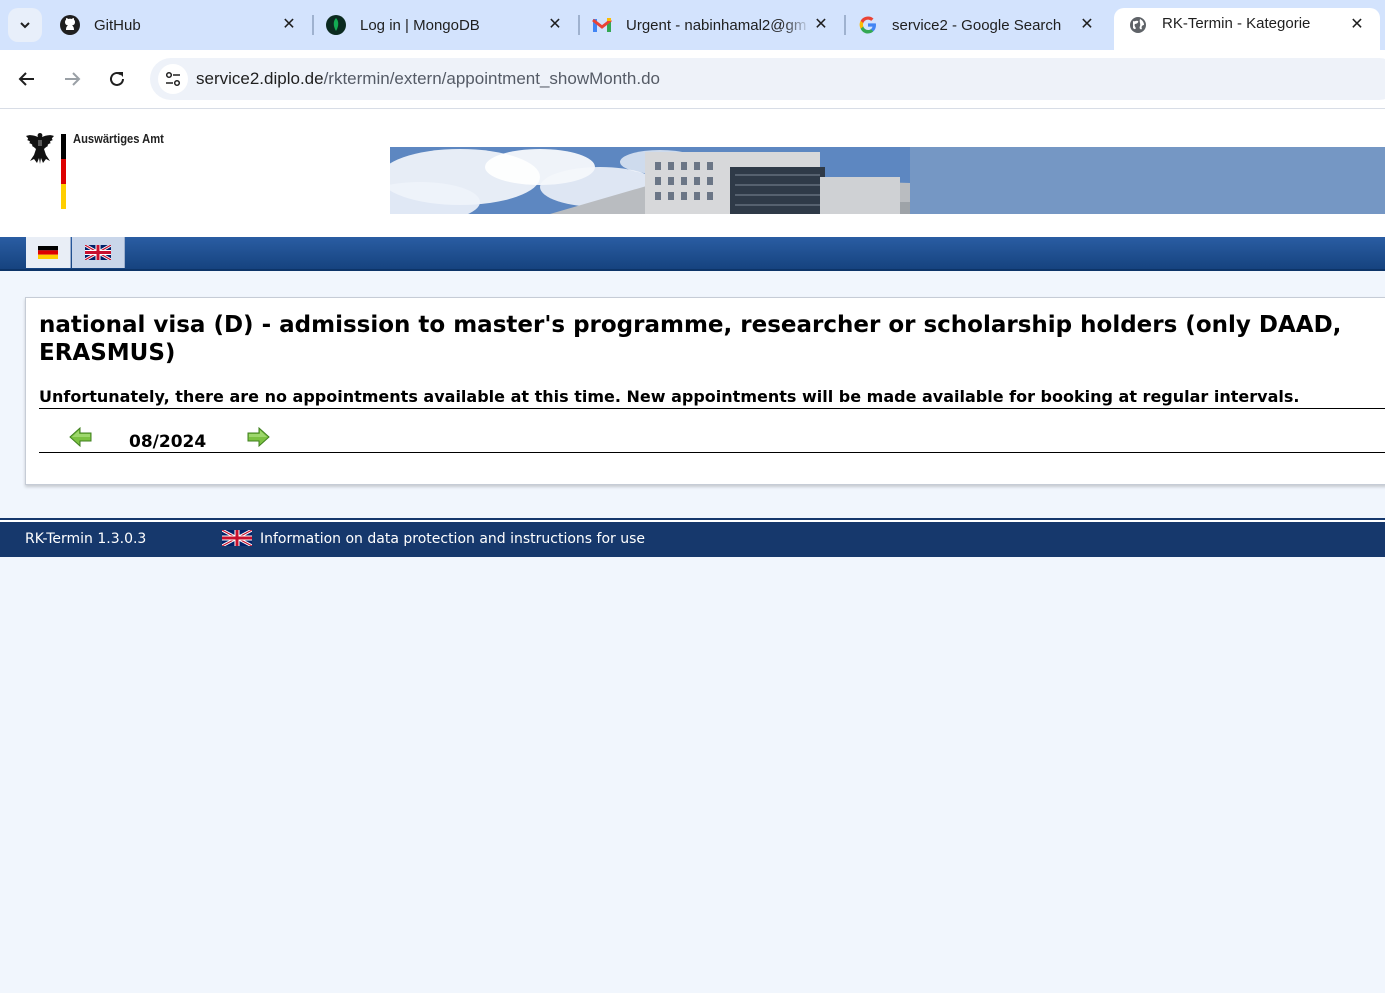 The width and height of the screenshot is (1385, 993). What do you see at coordinates (1236, 23) in the screenshot?
I see `tab-title: RK-Termin - Kategorie` at bounding box center [1236, 23].